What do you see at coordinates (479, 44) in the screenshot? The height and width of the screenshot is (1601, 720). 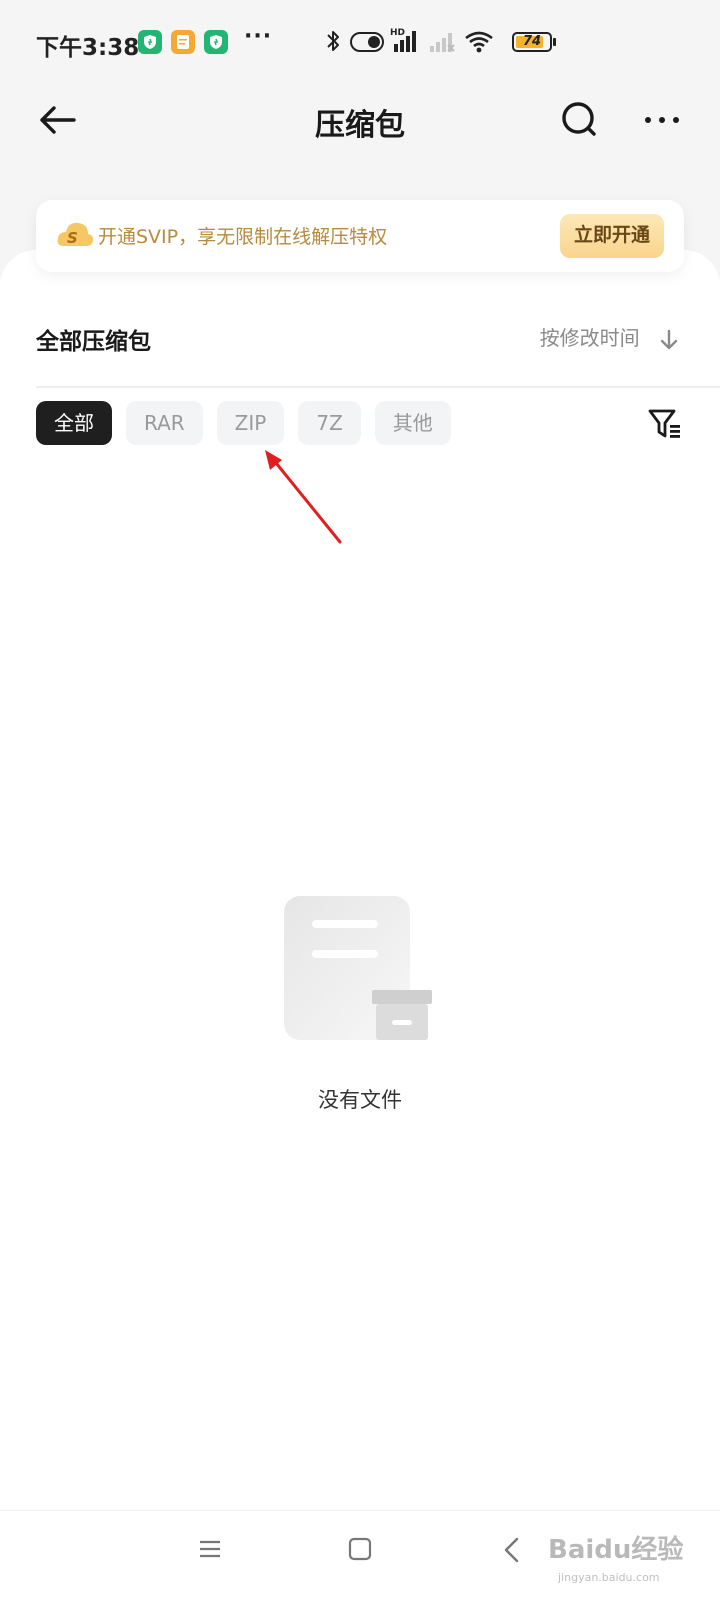 I see `wifi-icon` at bounding box center [479, 44].